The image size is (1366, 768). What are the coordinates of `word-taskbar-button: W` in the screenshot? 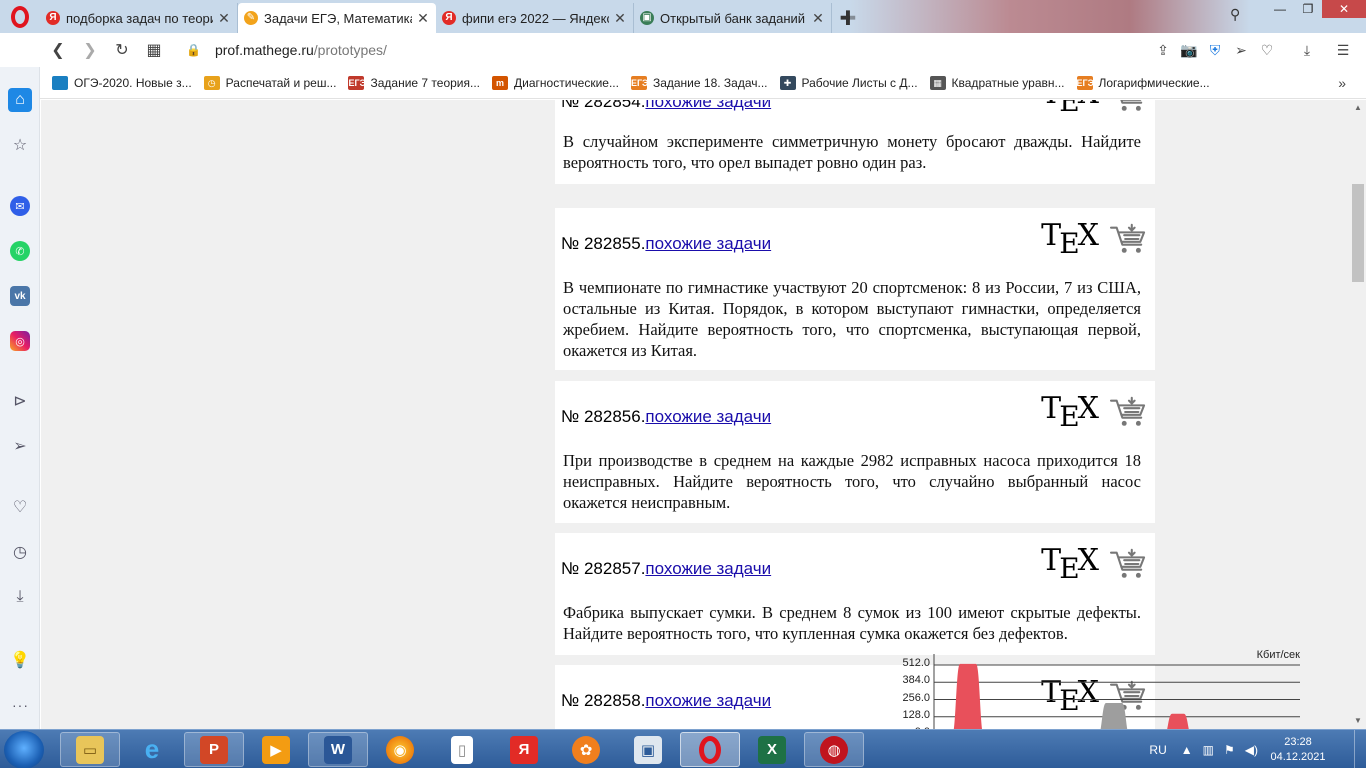 It's located at (338, 749).